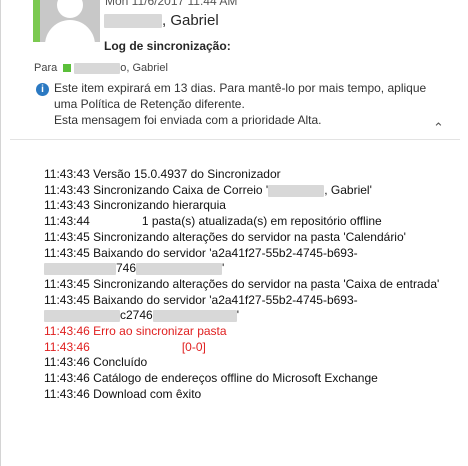 The width and height of the screenshot is (468, 466). Describe the element at coordinates (135, 331) in the screenshot. I see `log-line-error: 11:43:46 Erro ao sincronizar pasta` at that location.